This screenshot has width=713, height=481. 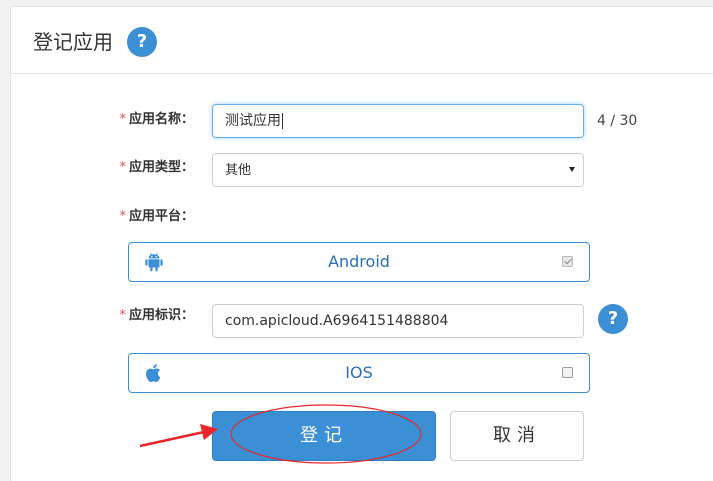 I want to click on app-name-counter: 4 / 30, so click(x=617, y=121).